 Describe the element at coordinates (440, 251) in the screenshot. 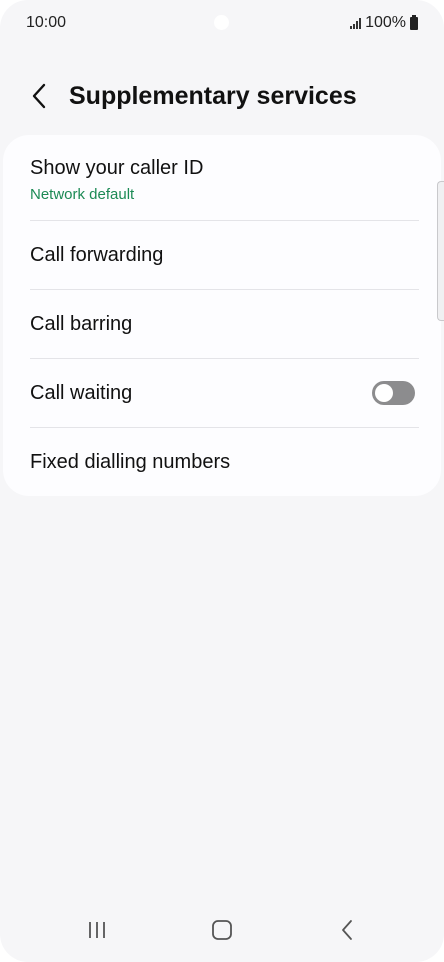

I see `scrollbar` at that location.